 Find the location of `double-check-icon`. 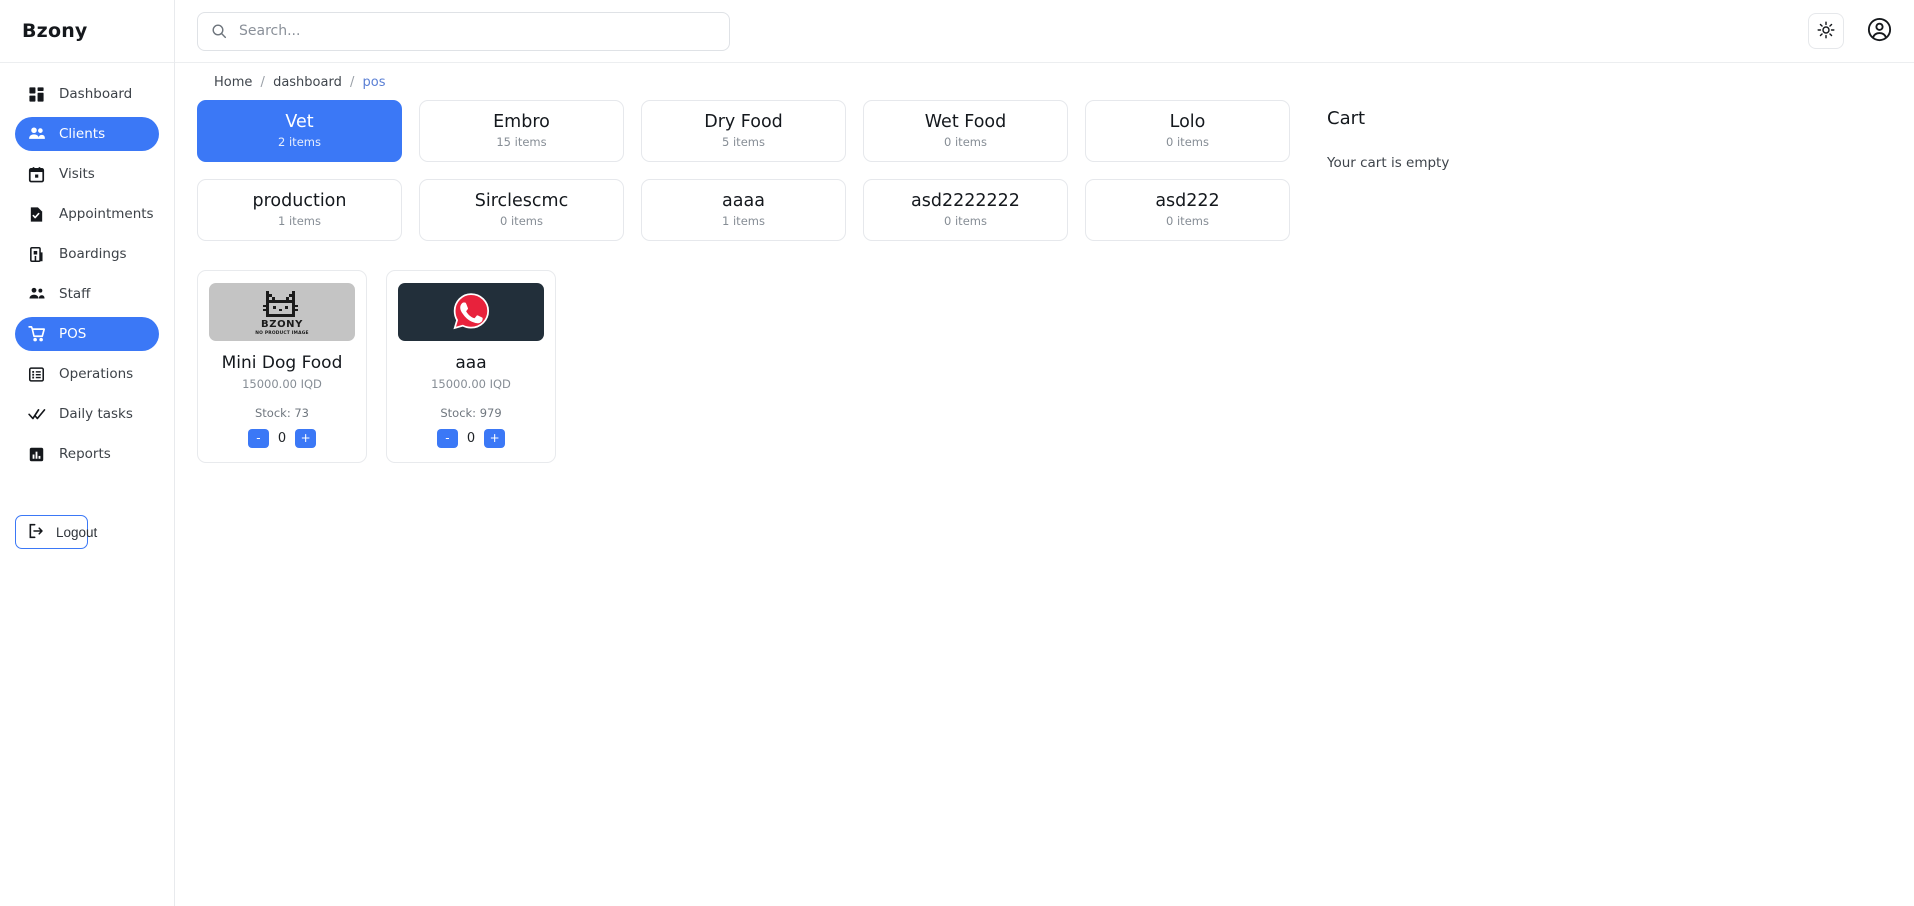

double-check-icon is located at coordinates (36, 414).